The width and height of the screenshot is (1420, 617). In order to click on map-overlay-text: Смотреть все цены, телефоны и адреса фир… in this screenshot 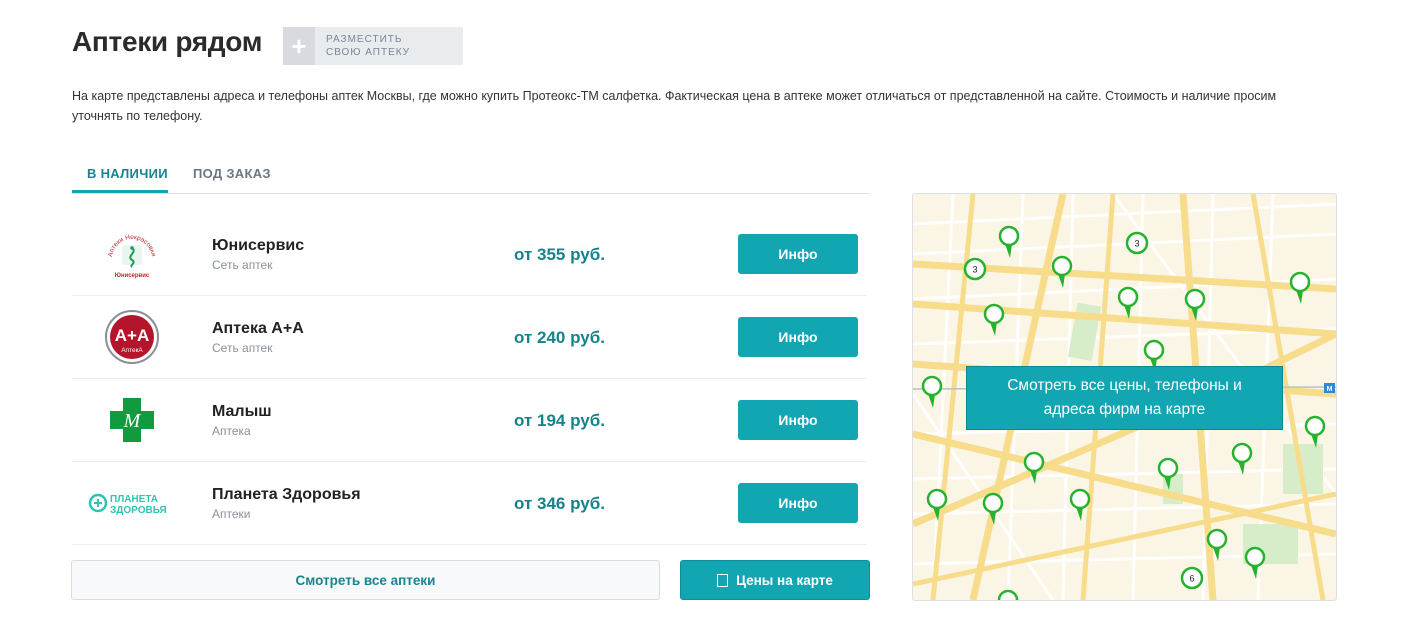, I will do `click(1124, 397)`.